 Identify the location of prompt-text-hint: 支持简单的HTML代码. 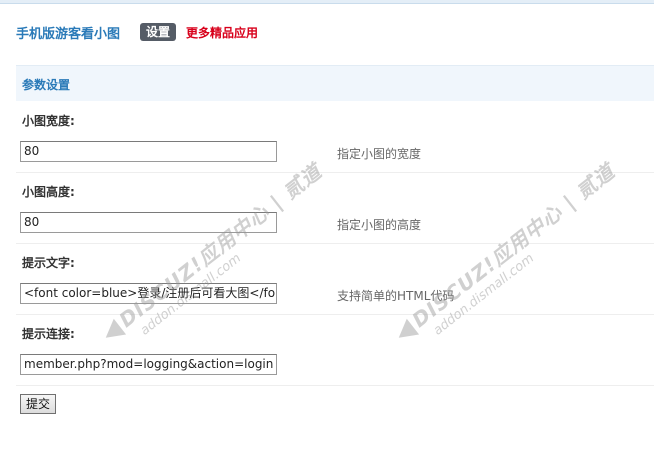
(396, 296).